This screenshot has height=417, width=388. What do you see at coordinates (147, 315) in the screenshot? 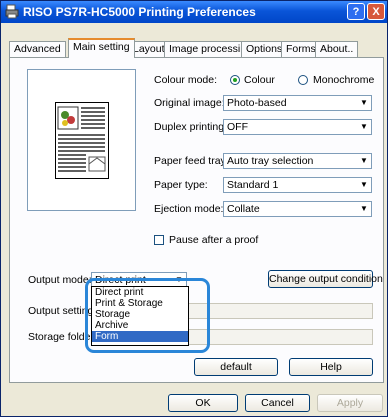
I see `callout-highlight` at bounding box center [147, 315].